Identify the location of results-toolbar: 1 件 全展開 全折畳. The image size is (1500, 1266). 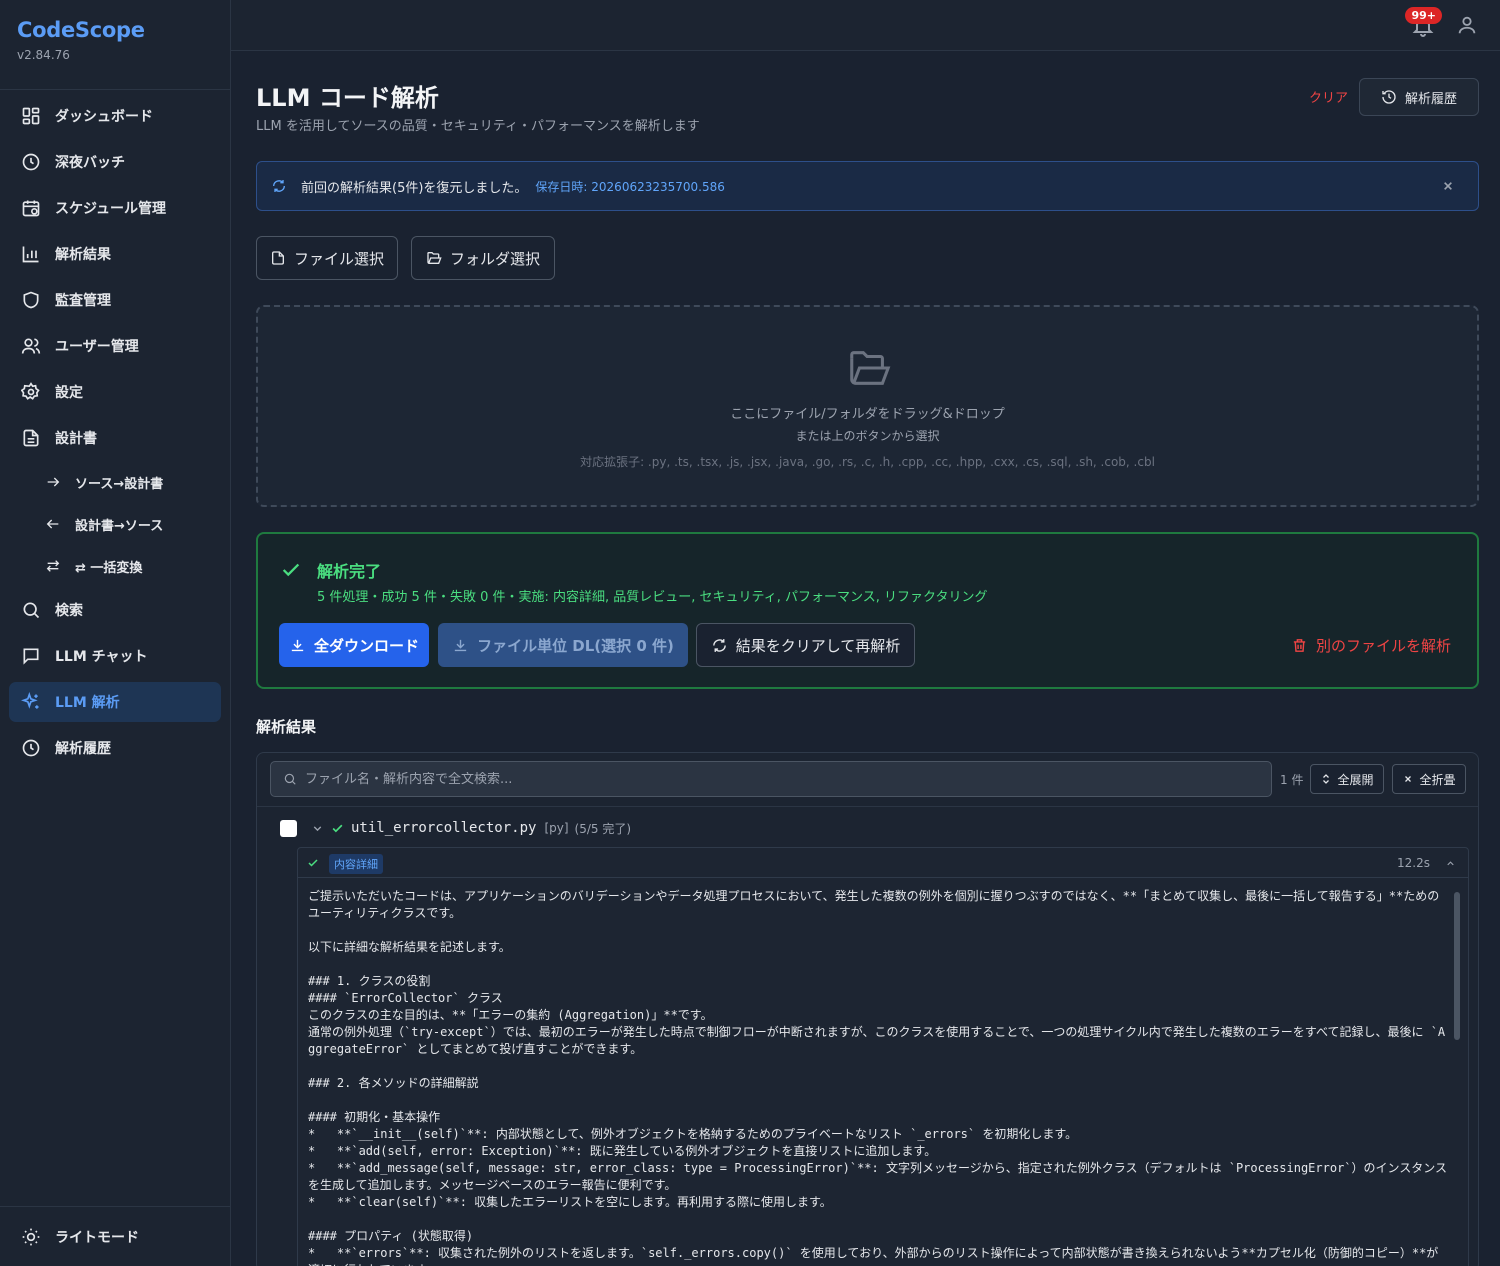
(868, 779).